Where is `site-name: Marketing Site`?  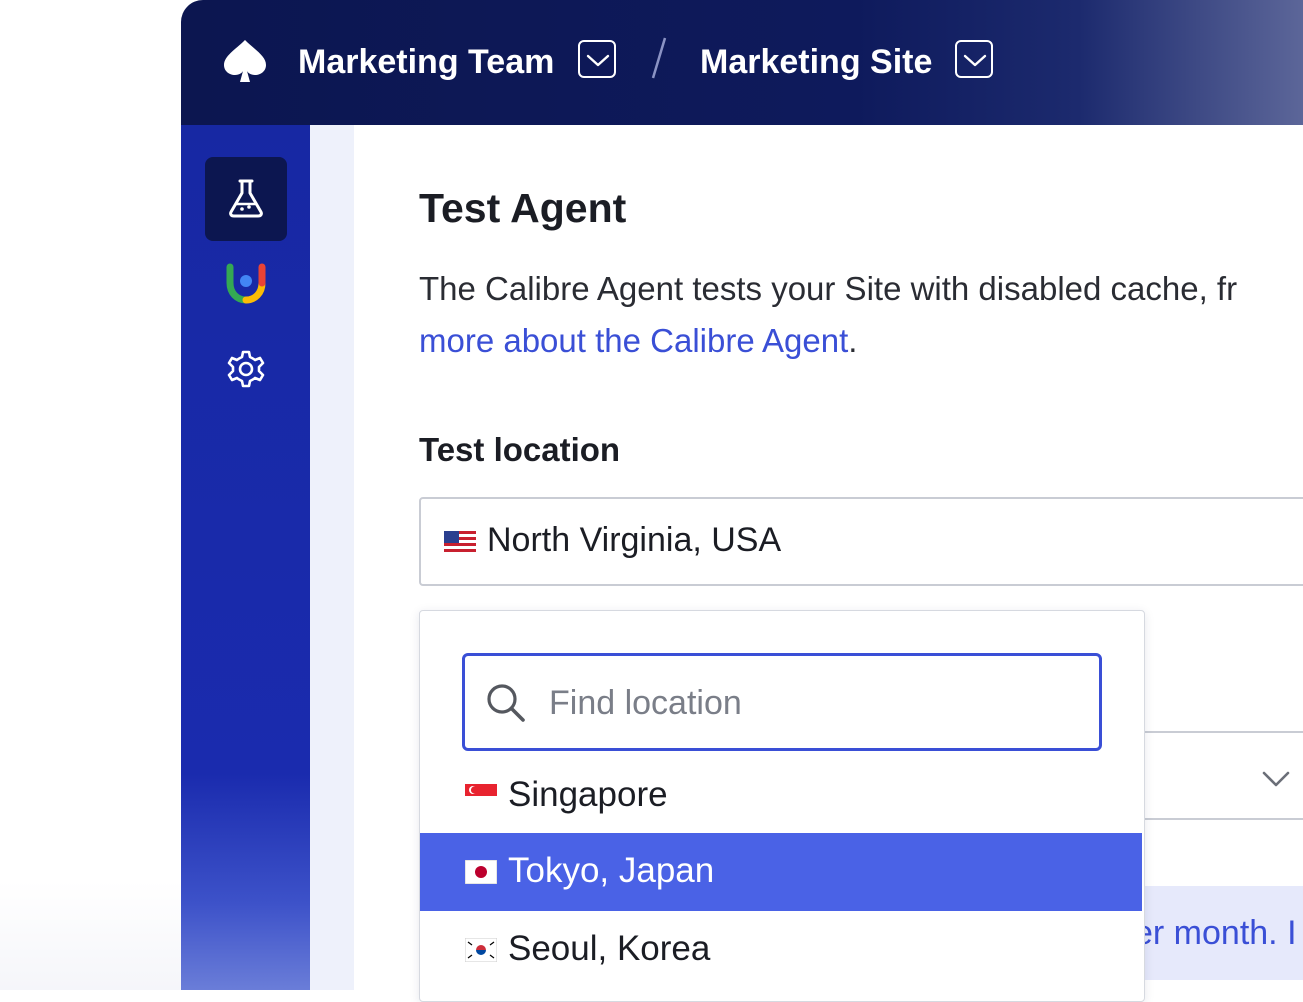 site-name: Marketing Site is located at coordinates (816, 62).